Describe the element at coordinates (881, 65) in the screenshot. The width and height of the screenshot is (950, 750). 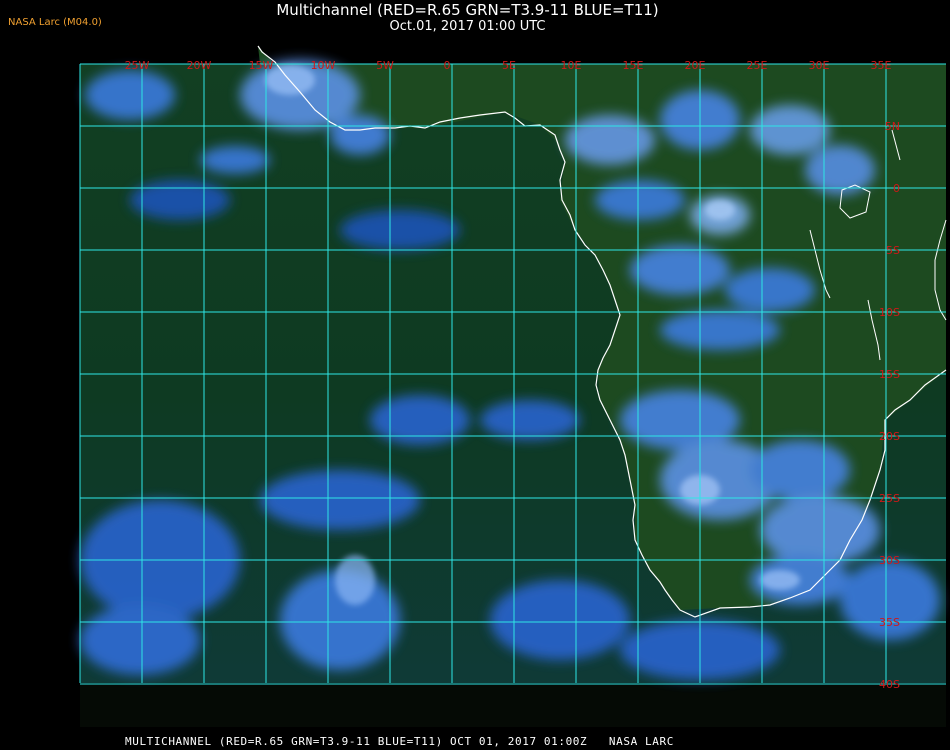
I see `longitude-label: 35E` at that location.